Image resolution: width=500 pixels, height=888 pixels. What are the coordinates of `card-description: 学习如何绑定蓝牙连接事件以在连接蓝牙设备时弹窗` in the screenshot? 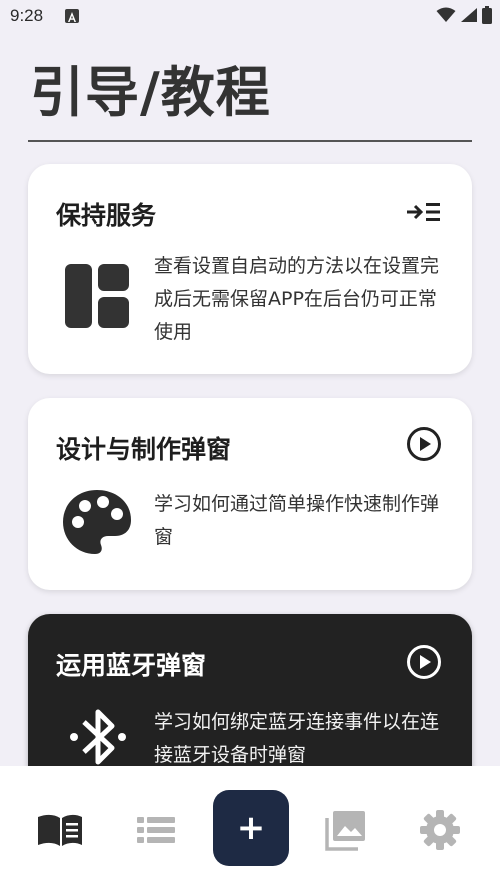 It's located at (297, 738).